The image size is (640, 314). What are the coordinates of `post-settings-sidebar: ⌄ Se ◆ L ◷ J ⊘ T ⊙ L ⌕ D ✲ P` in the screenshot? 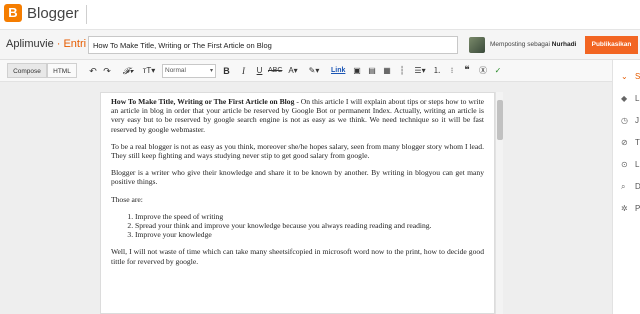 It's located at (626, 187).